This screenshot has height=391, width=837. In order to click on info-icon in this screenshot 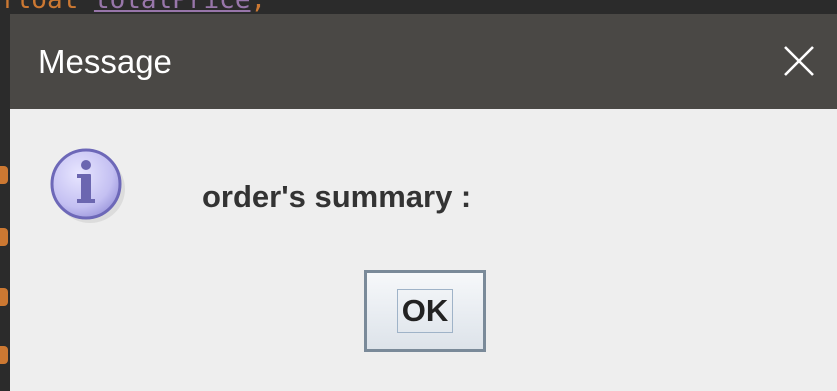, I will do `click(87, 185)`.